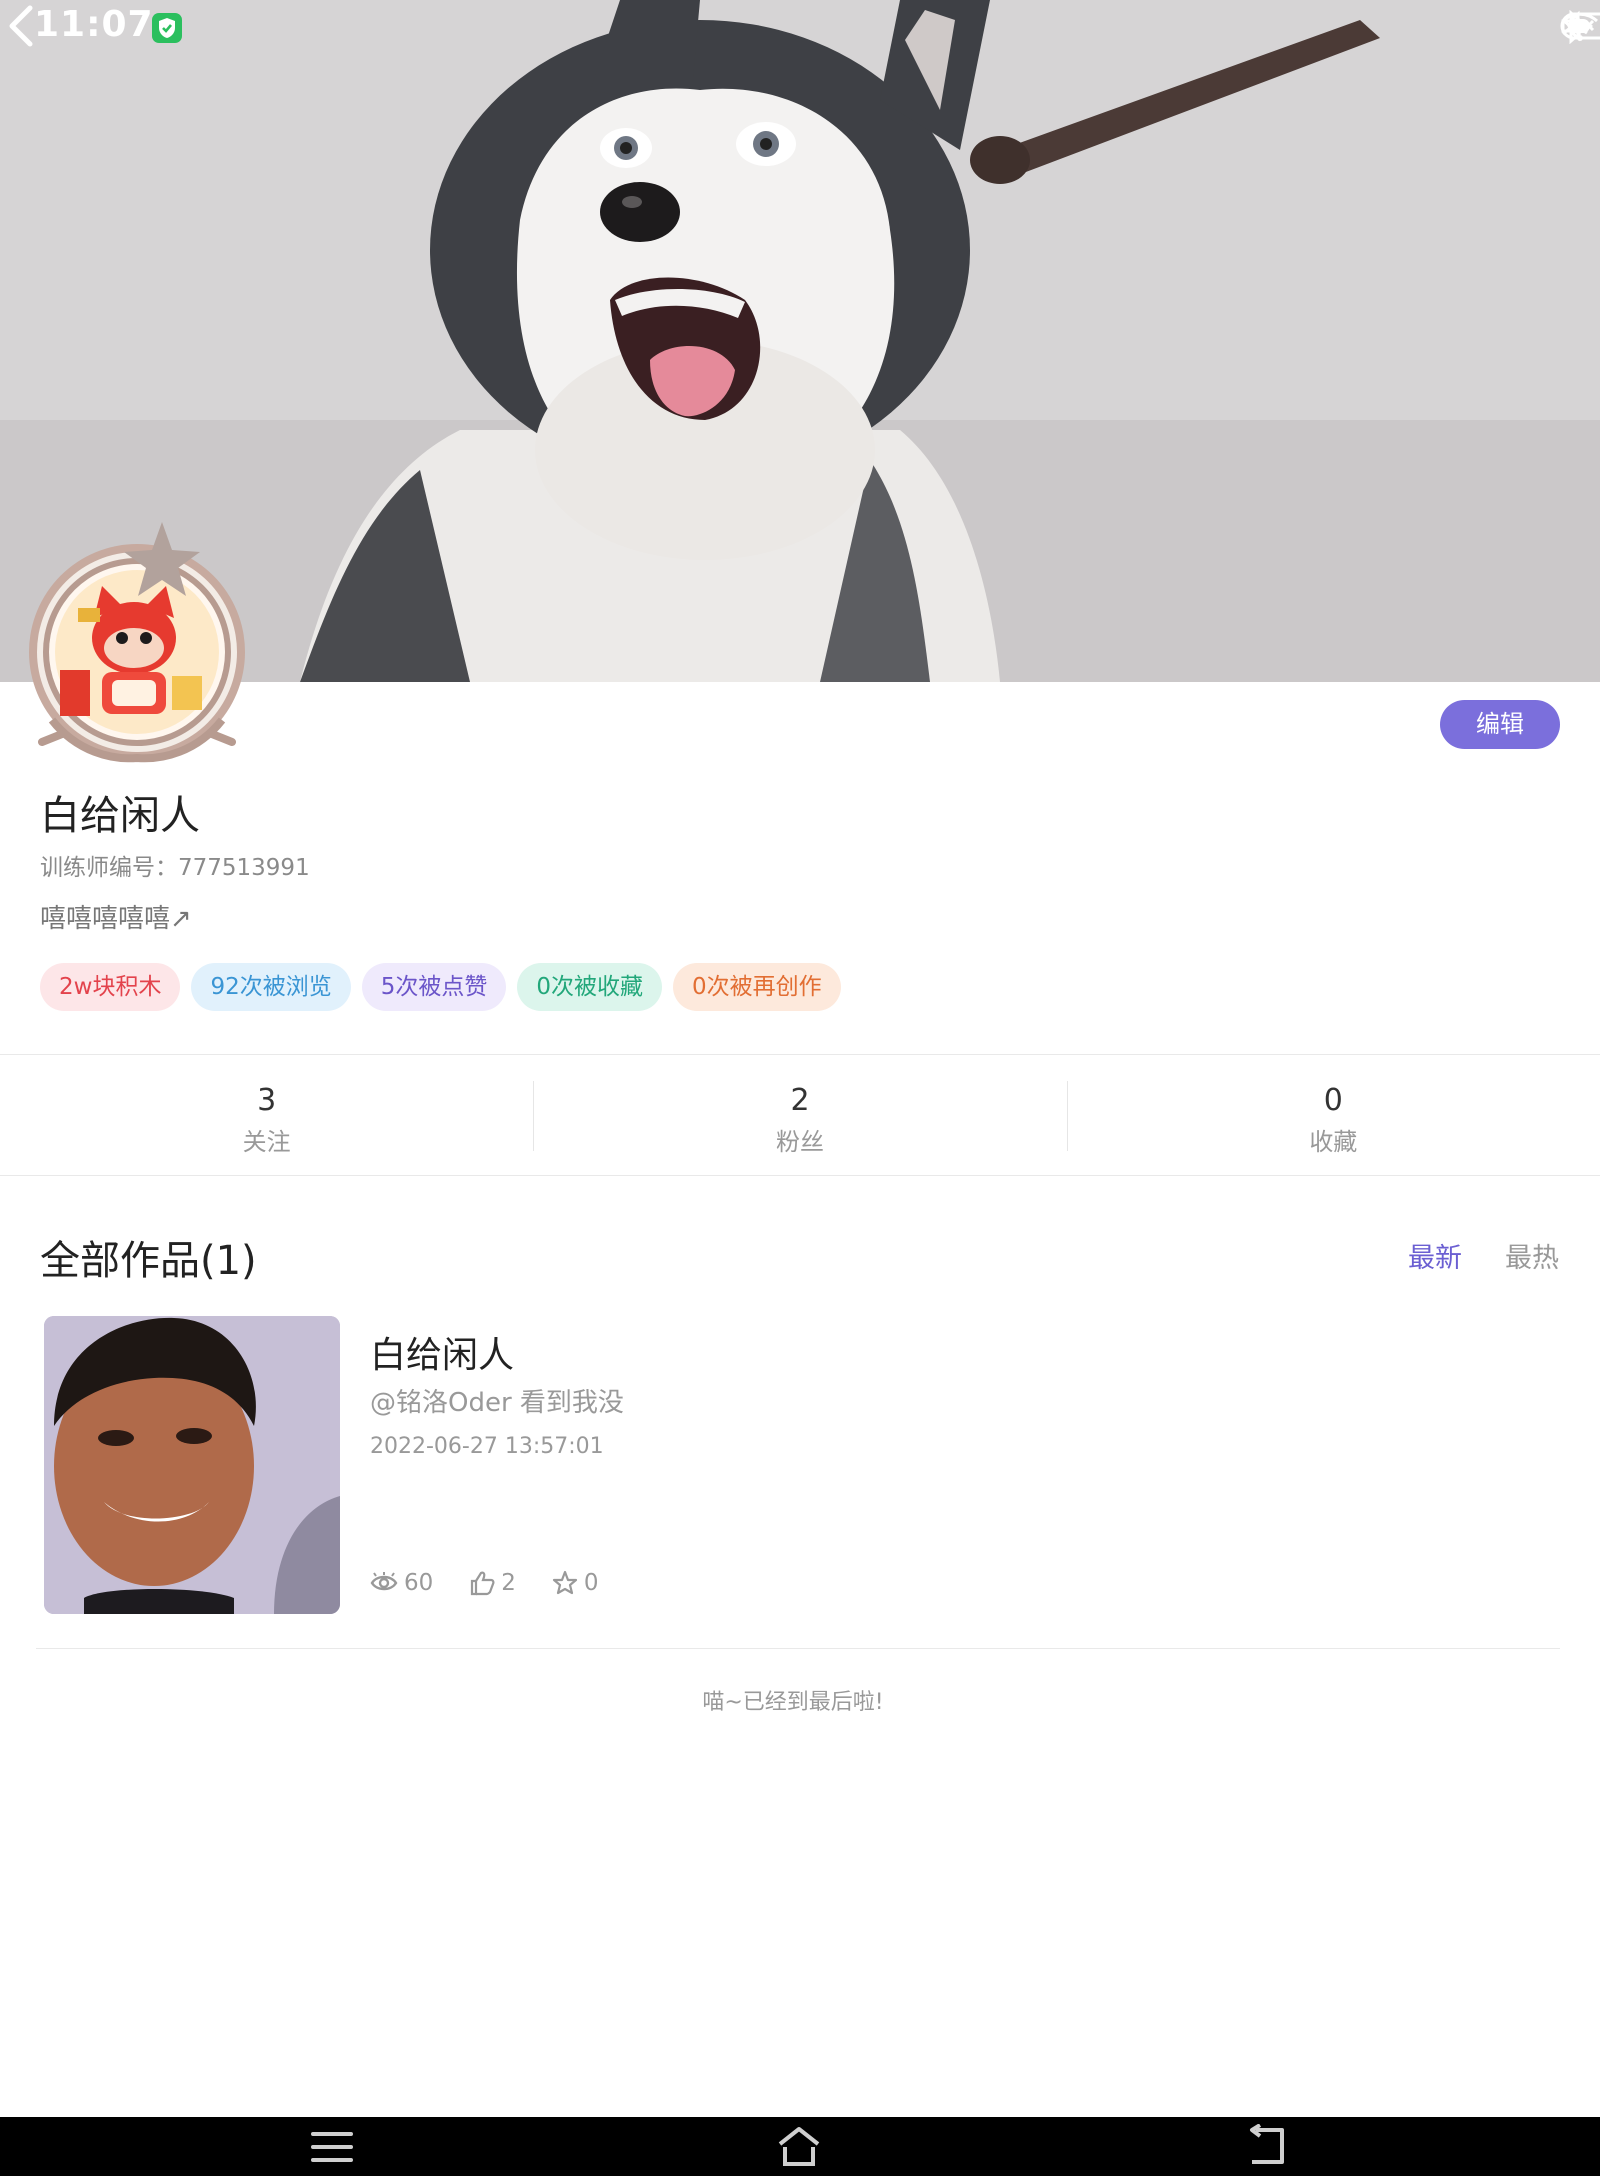  Describe the element at coordinates (798, 1648) in the screenshot. I see `list-divider` at that location.